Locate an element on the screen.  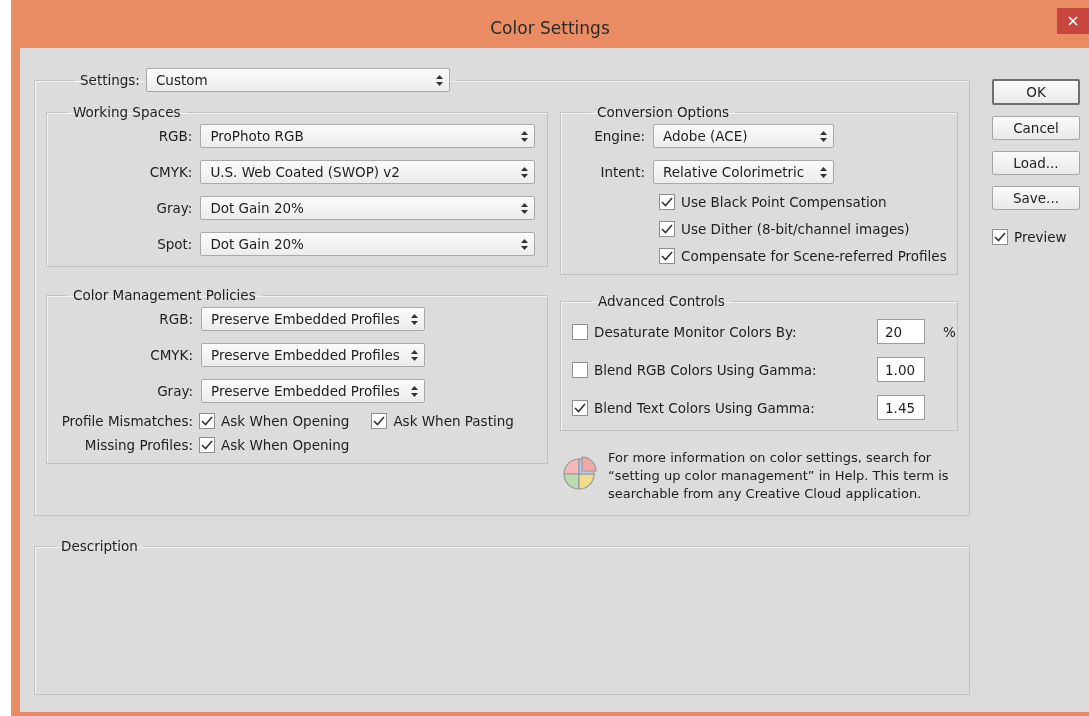
close-button is located at coordinates (1073, 21).